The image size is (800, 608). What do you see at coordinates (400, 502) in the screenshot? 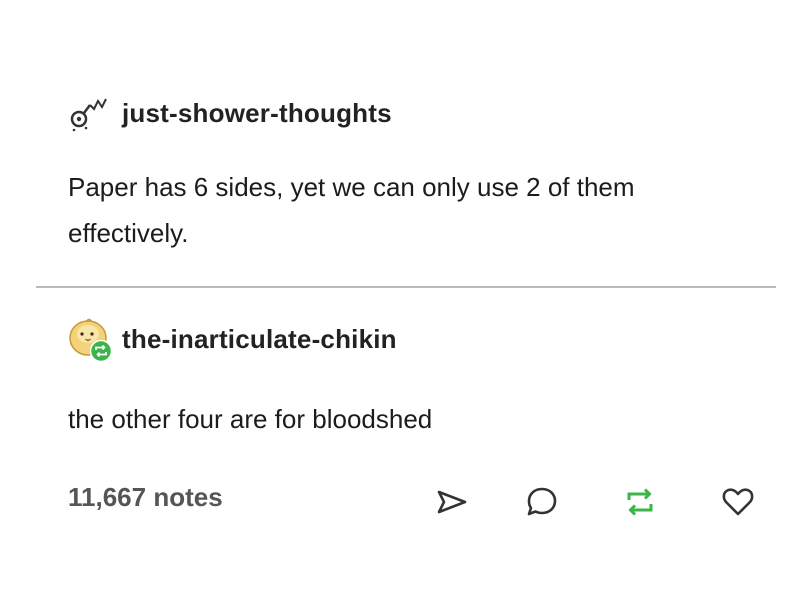
I see `post-actions` at bounding box center [400, 502].